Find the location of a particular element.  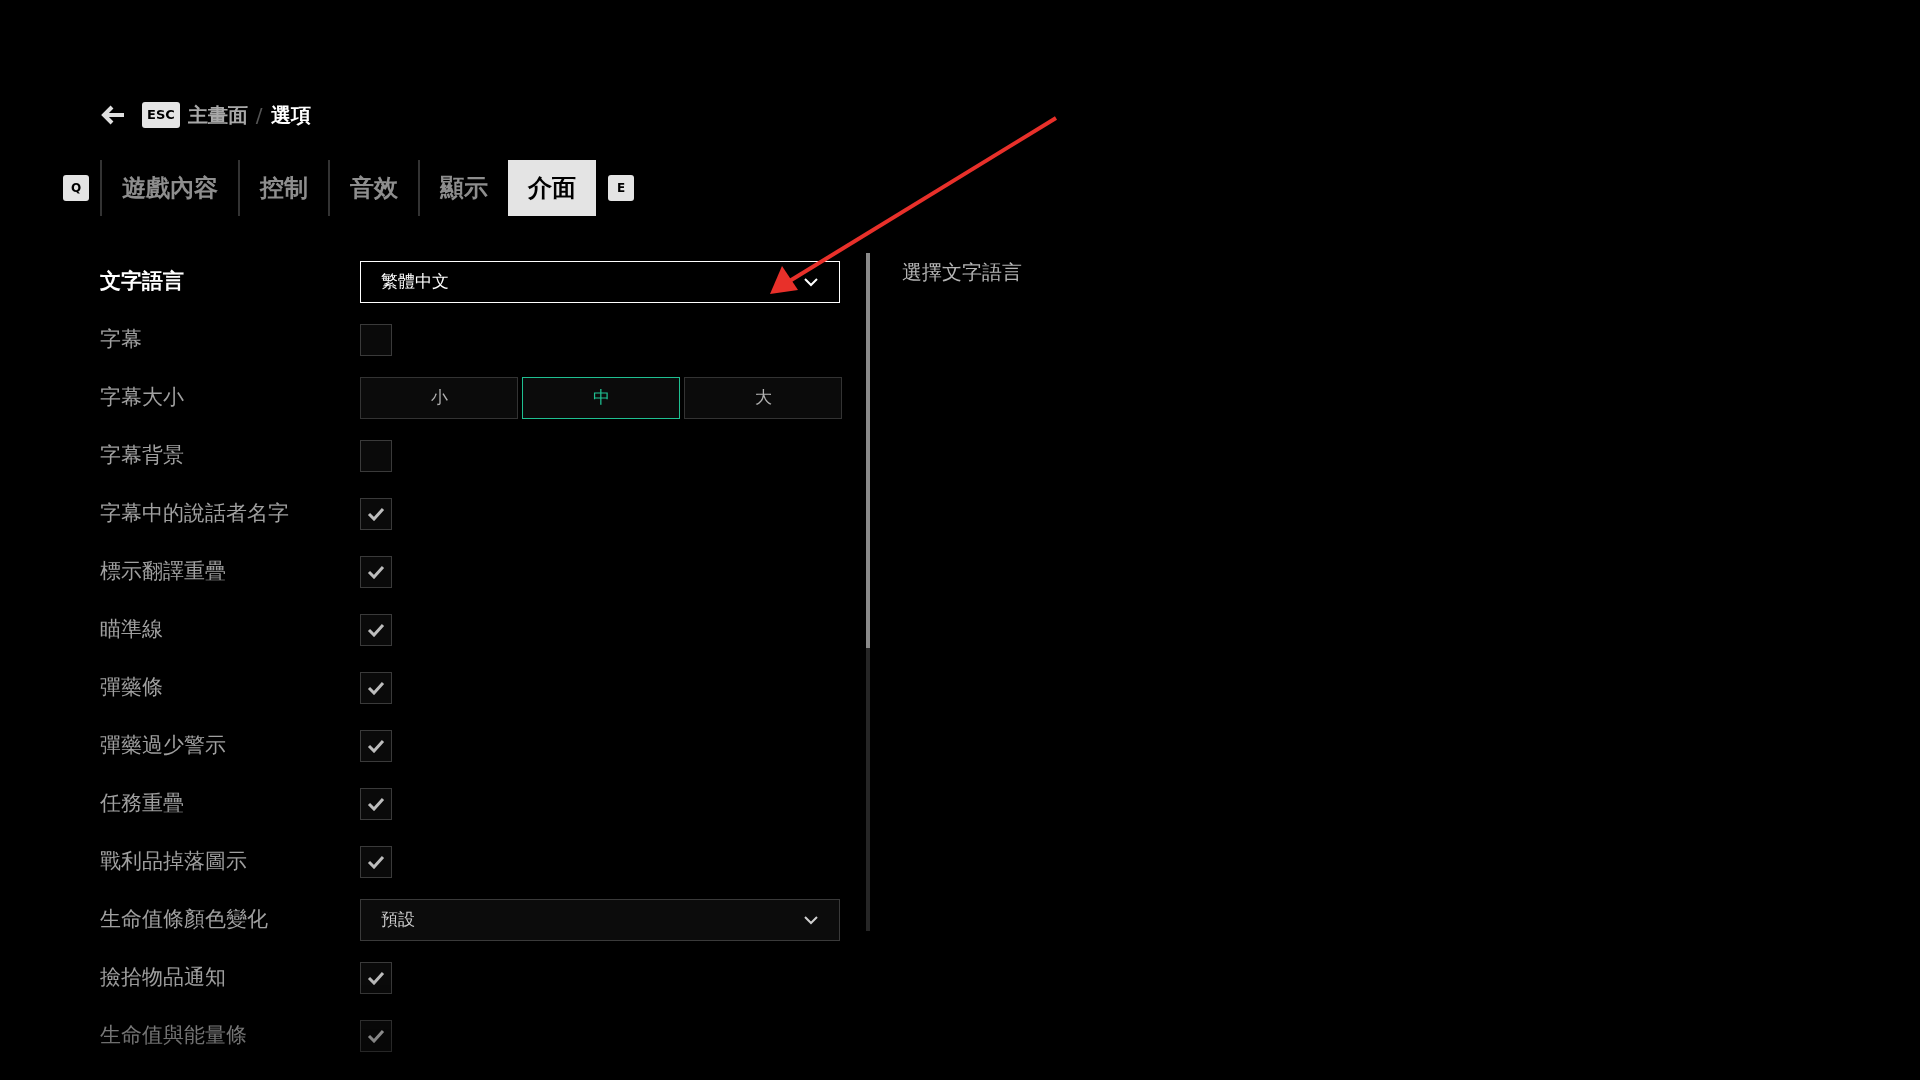

dropdown: 繁體中文 is located at coordinates (600, 282).